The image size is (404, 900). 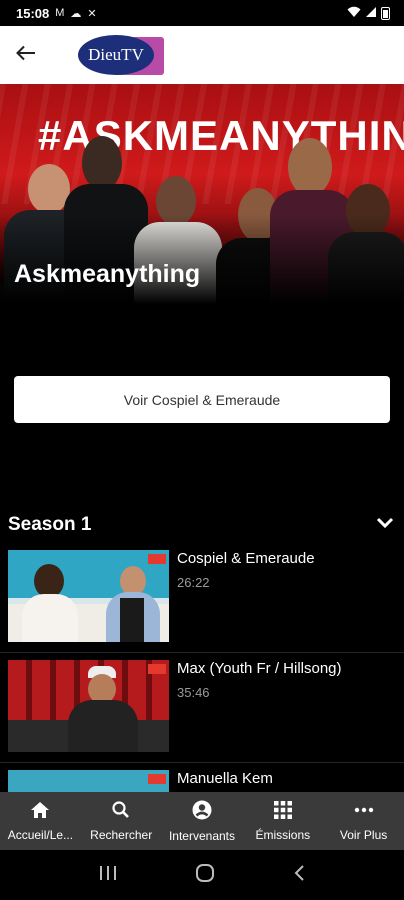 I want to click on gmail-icon: M, so click(x=60, y=13).